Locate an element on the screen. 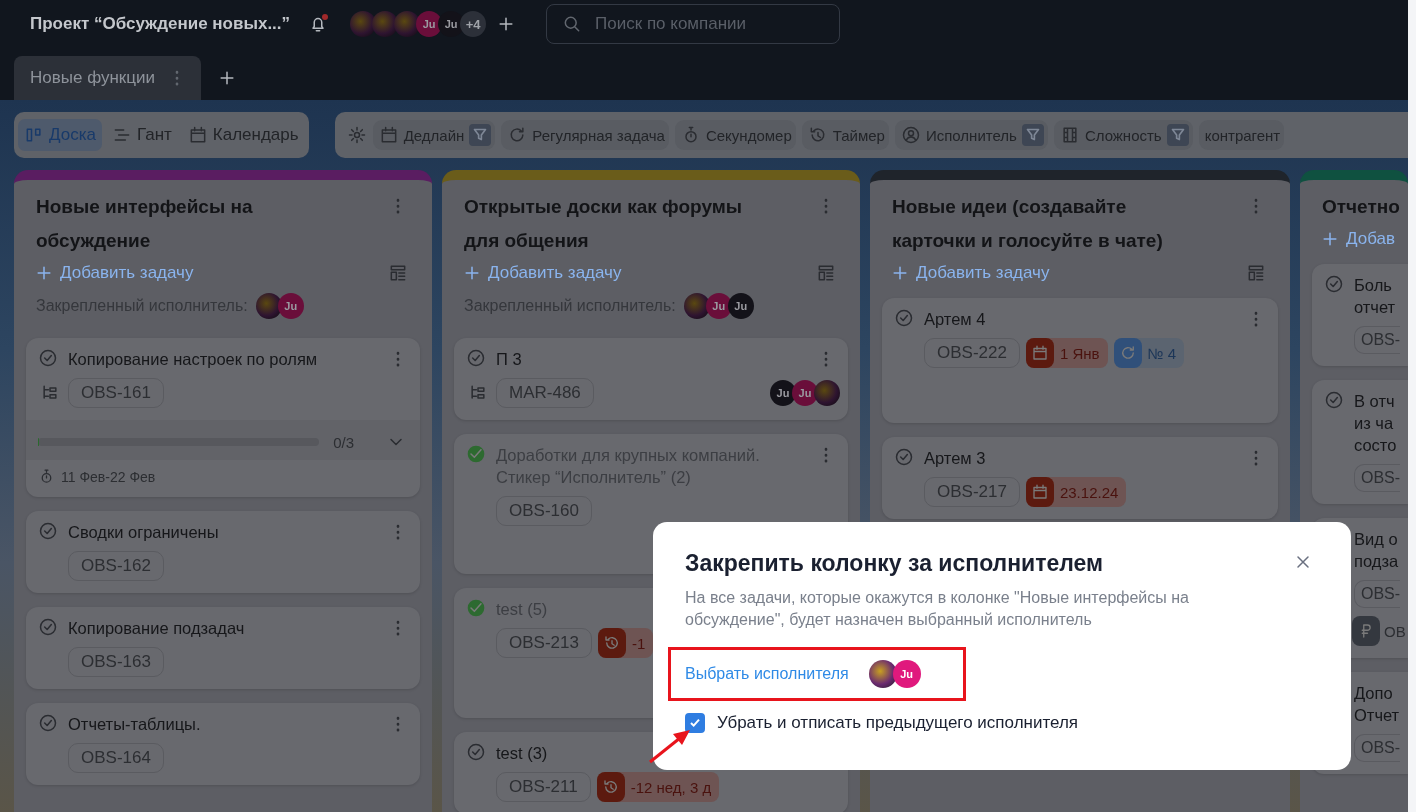  board-tab: Новые функции is located at coordinates (107, 78).